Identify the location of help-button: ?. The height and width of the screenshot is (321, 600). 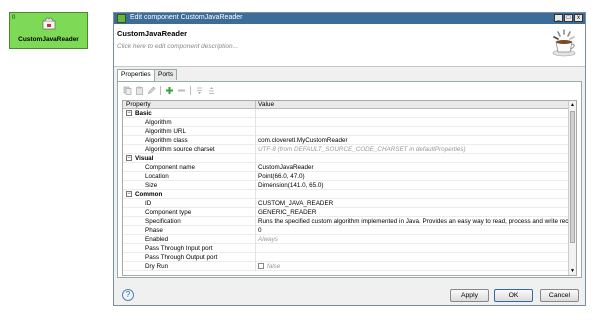
(128, 295).